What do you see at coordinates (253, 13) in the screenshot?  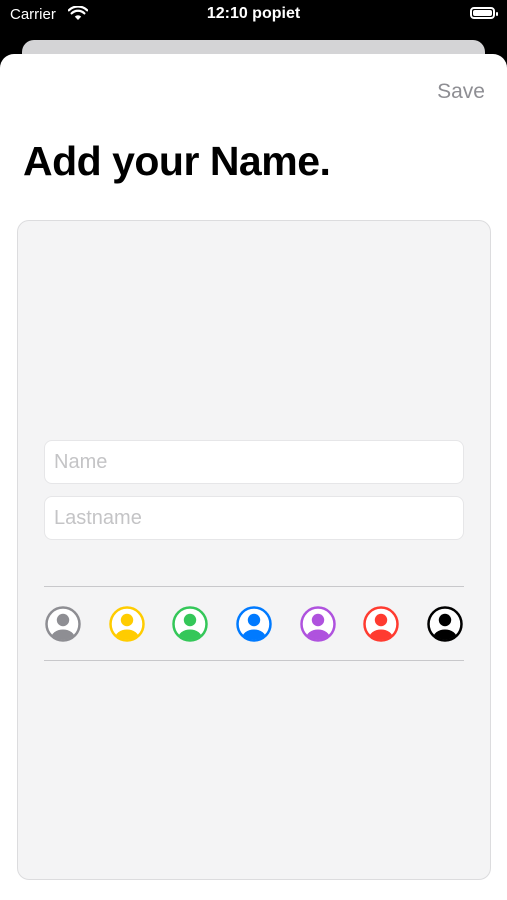 I see `status-time: 12:10 popiet` at bounding box center [253, 13].